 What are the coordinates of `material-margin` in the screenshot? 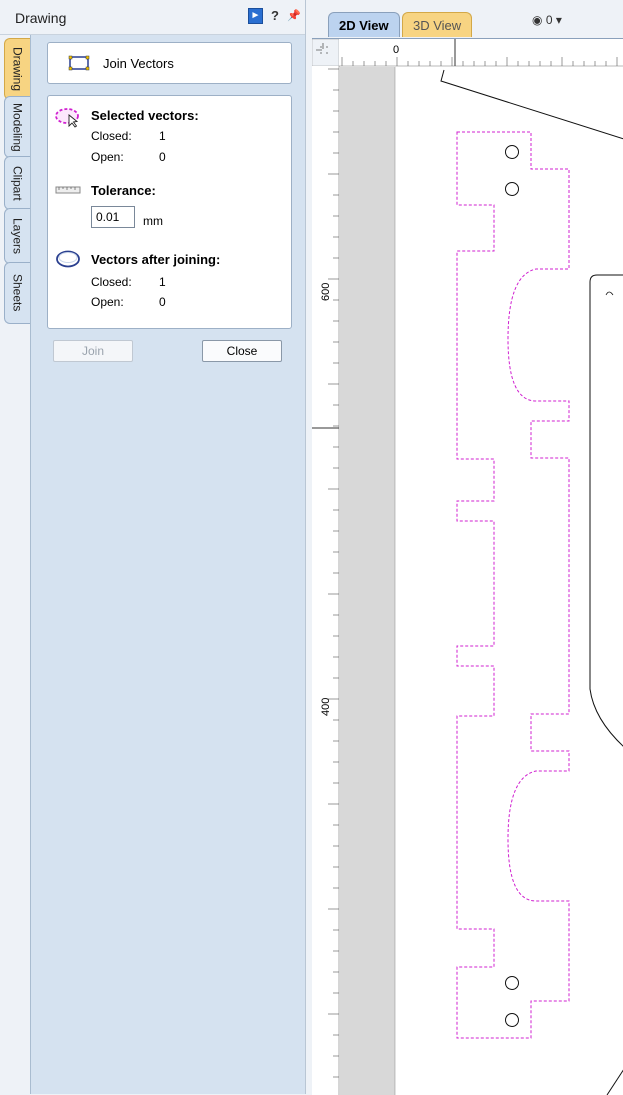 It's located at (367, 581).